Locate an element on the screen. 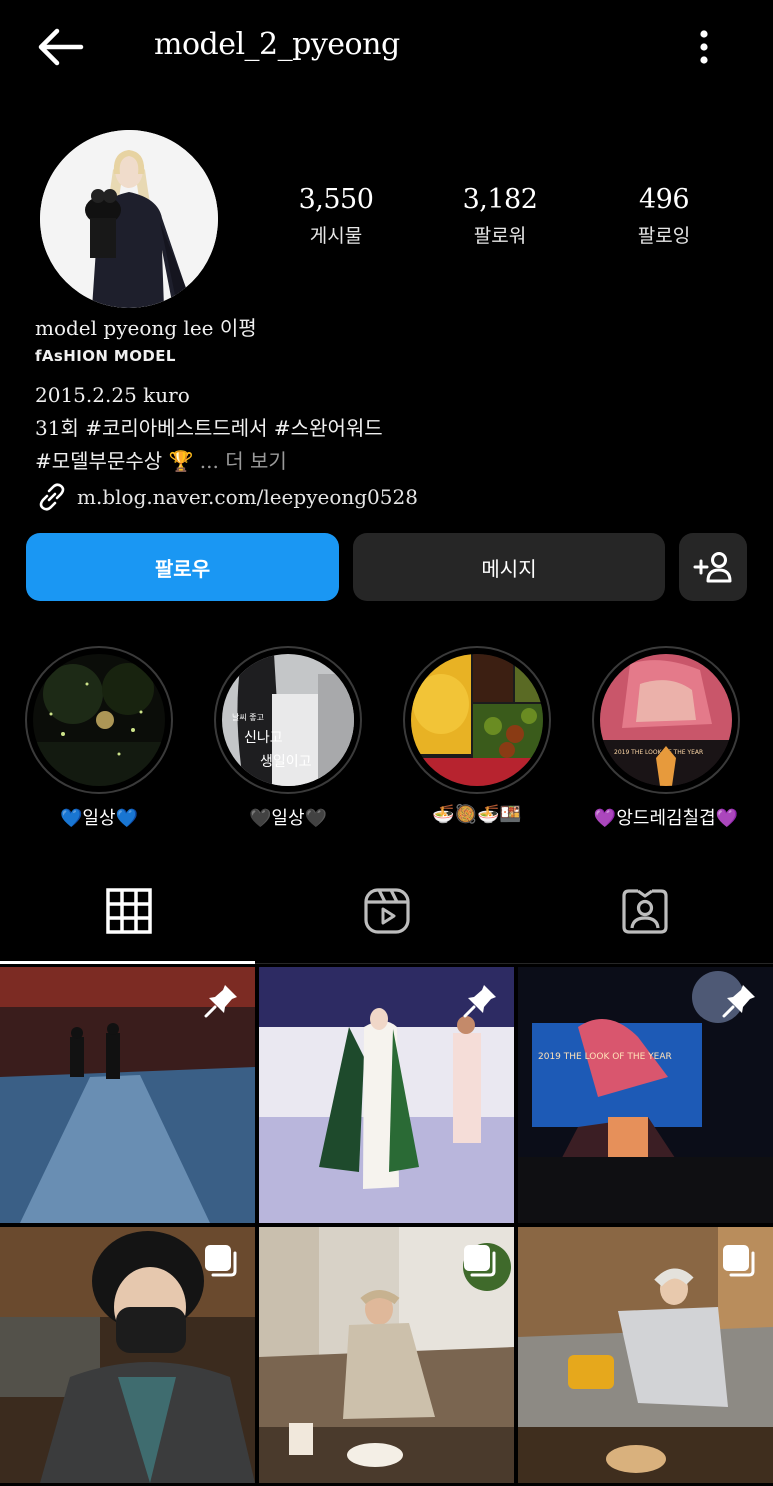 This screenshot has height=1486, width=773. more-link: ... 더 보기 is located at coordinates (243, 461).